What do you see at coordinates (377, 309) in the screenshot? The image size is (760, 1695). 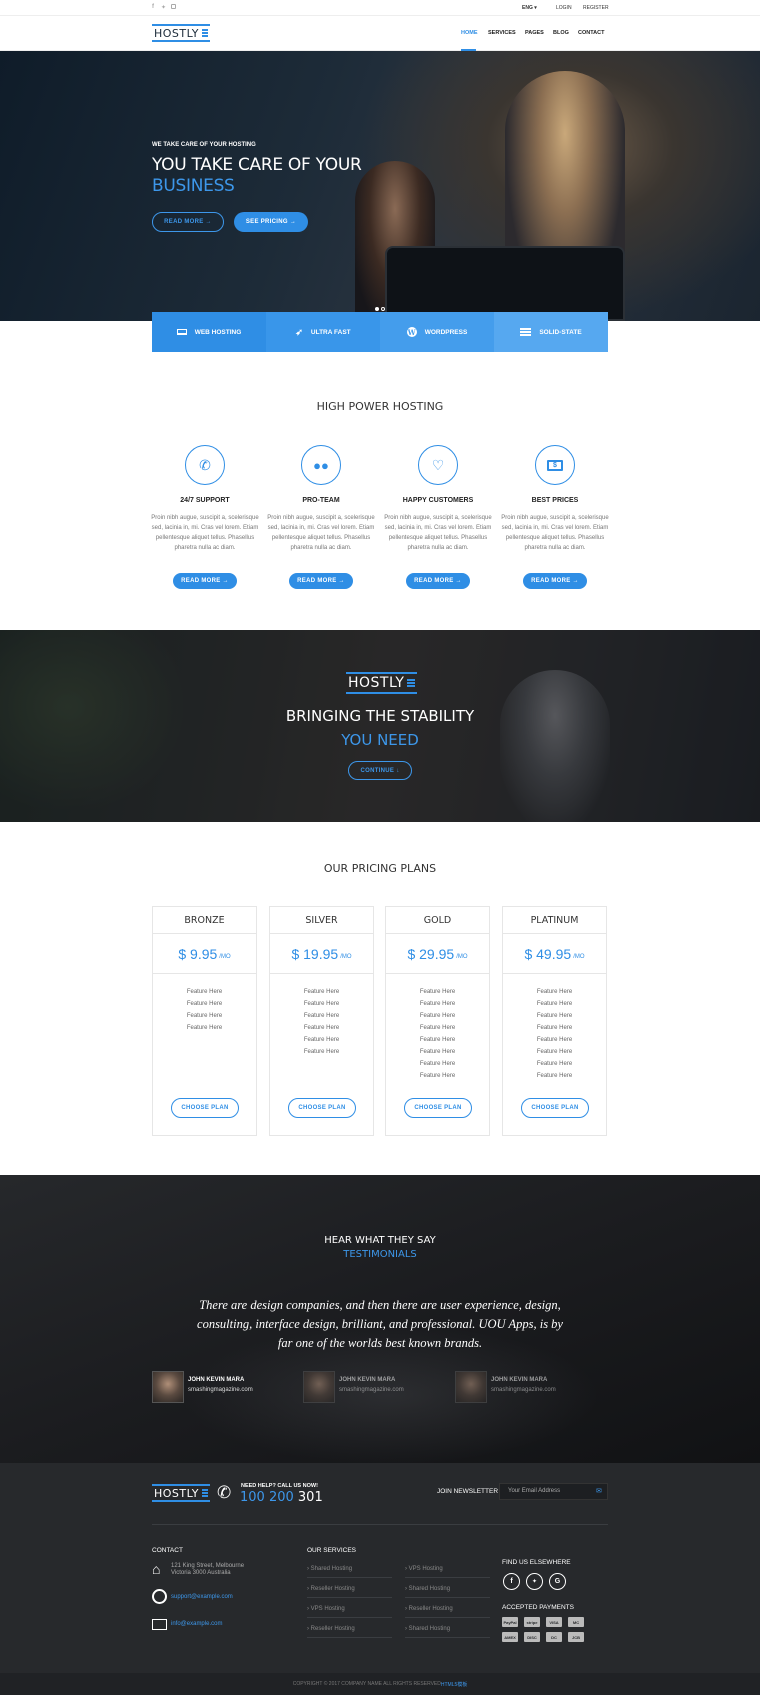 I see `slider-dot-active` at bounding box center [377, 309].